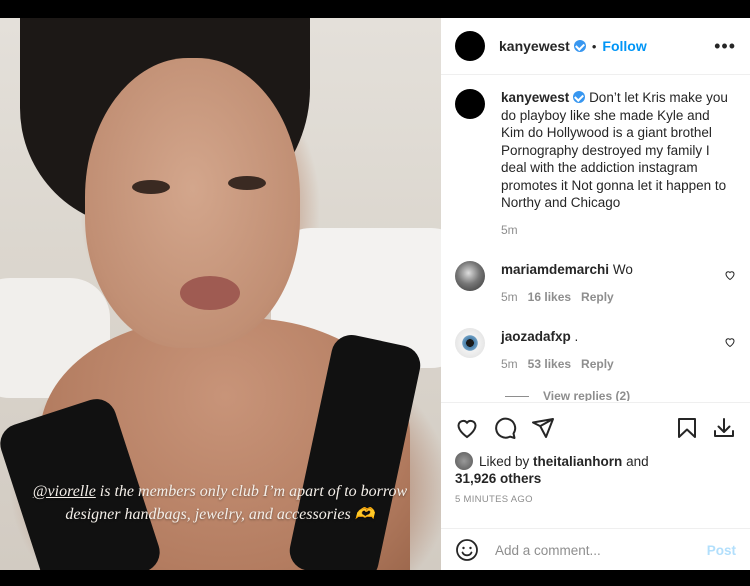  What do you see at coordinates (506, 461) in the screenshot?
I see `likes-prefix: Liked by` at bounding box center [506, 461].